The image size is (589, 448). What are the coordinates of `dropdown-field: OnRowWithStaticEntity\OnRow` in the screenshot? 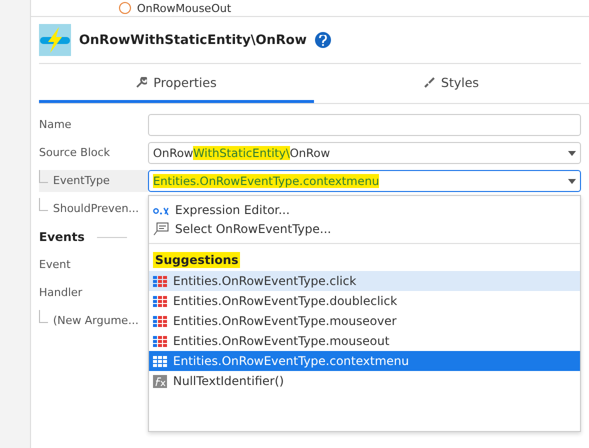 It's located at (364, 153).